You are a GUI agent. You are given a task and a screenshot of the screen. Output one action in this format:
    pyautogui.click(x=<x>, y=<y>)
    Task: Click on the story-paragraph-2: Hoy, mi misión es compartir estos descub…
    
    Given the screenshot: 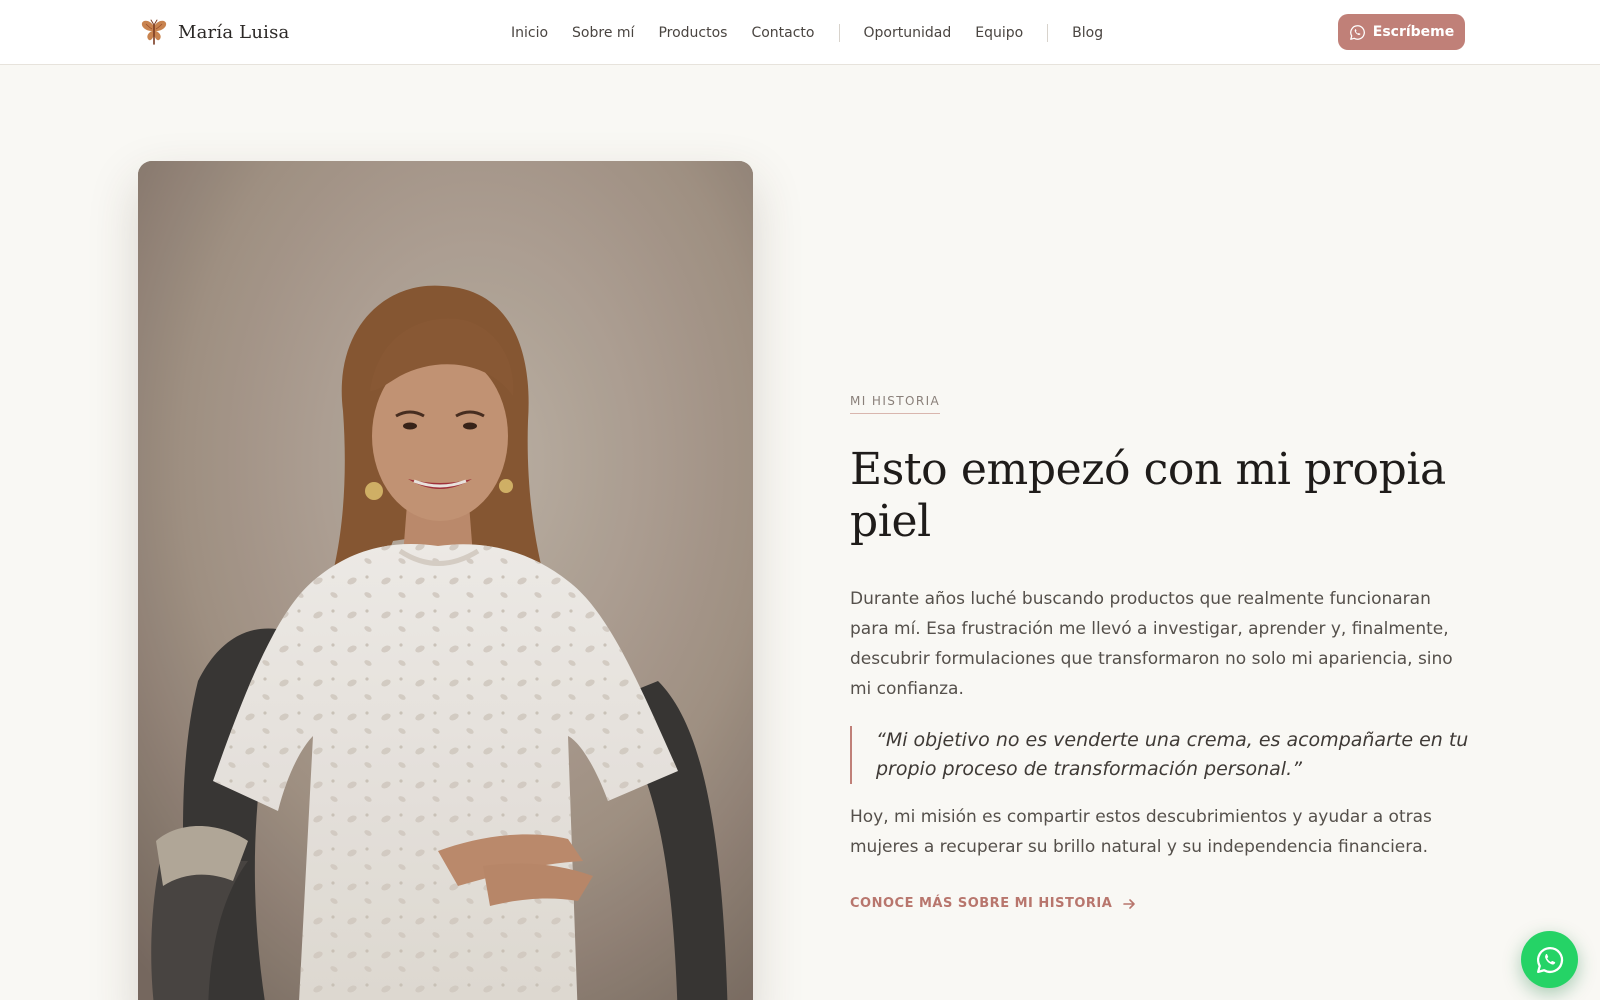 What is the action you would take?
    pyautogui.click(x=1141, y=832)
    